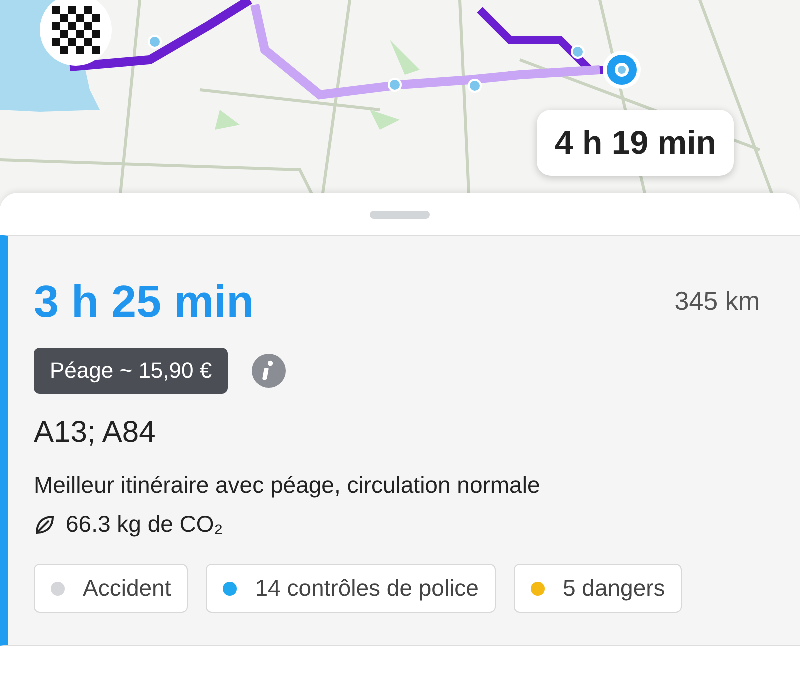 This screenshot has width=800, height=680. Describe the element at coordinates (717, 301) in the screenshot. I see `route-distance: 345 km` at that location.